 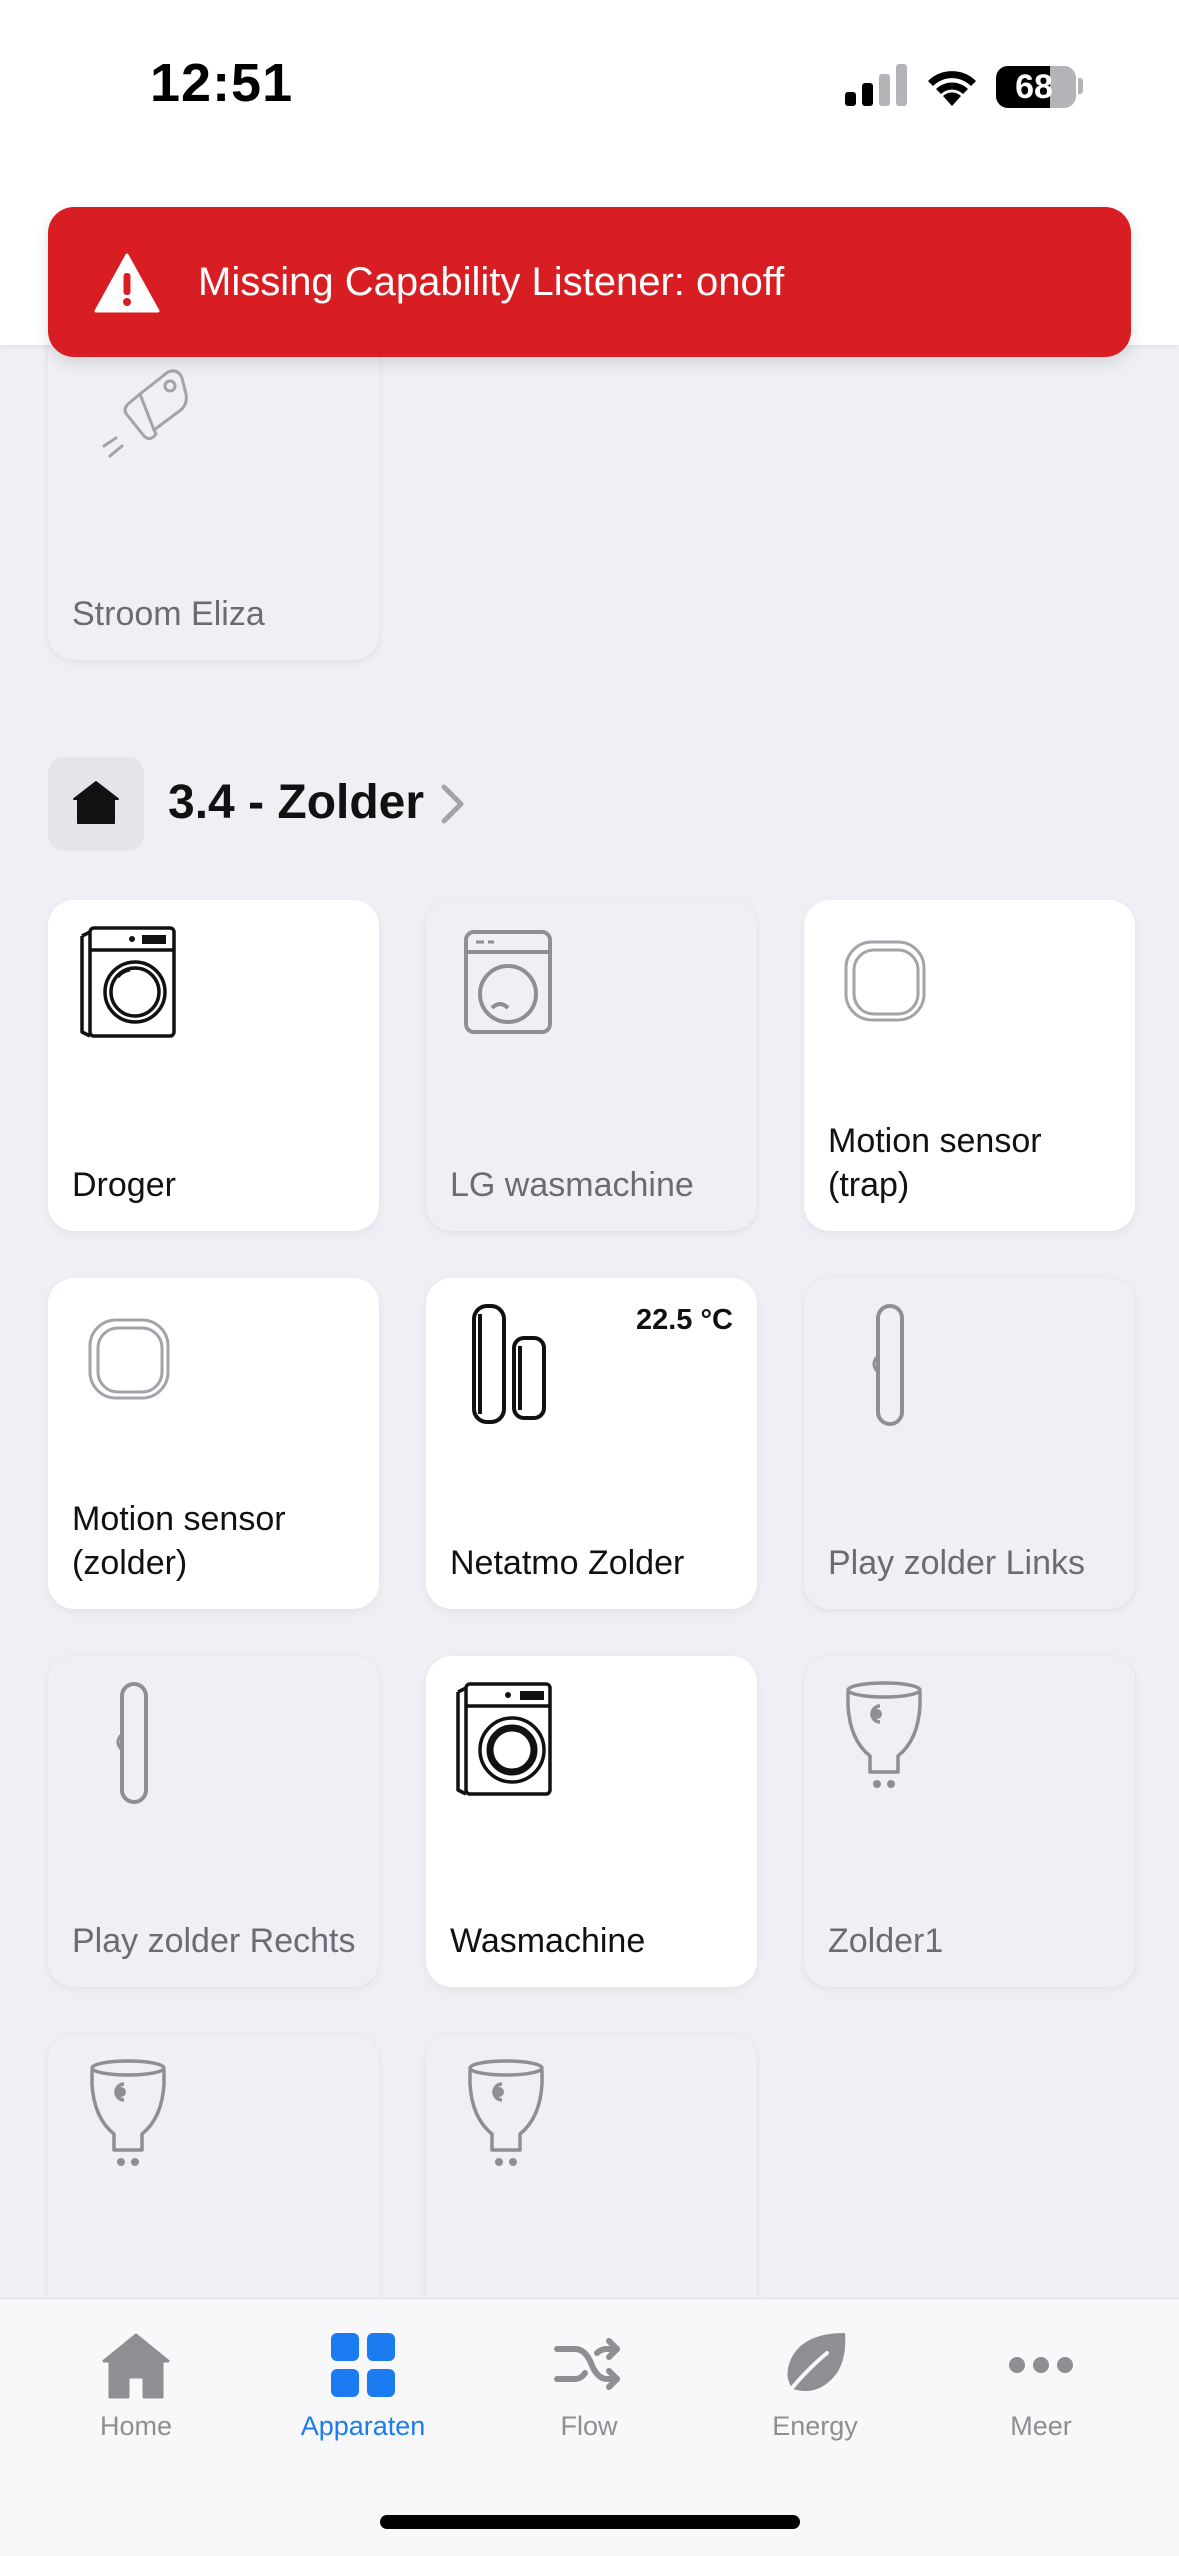 I want to click on alert-message: Missing Capability Listener: onoff, so click(x=491, y=282).